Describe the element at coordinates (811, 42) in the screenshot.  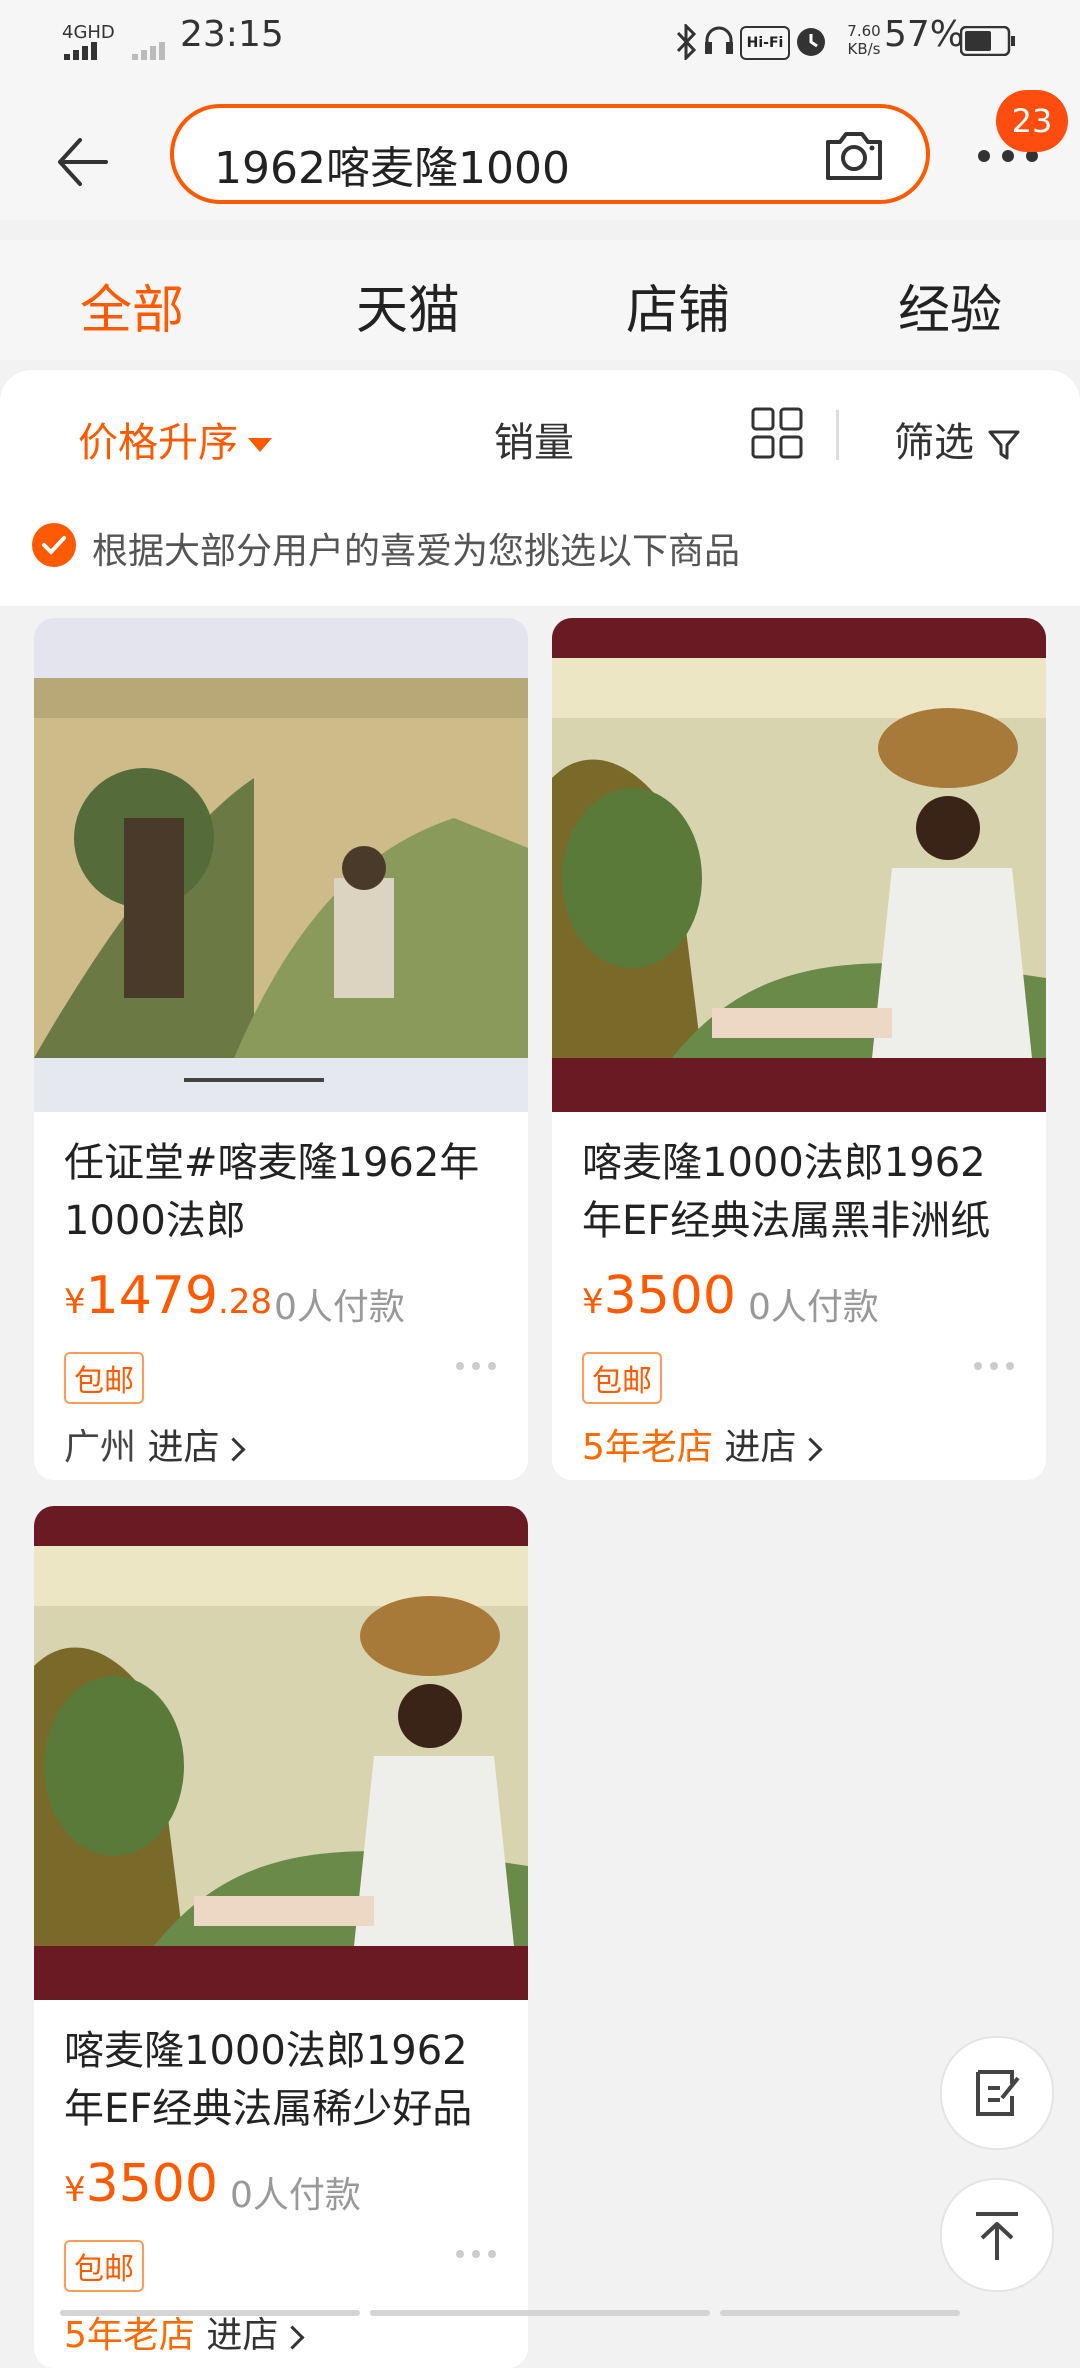
I see `alarm-icon` at that location.